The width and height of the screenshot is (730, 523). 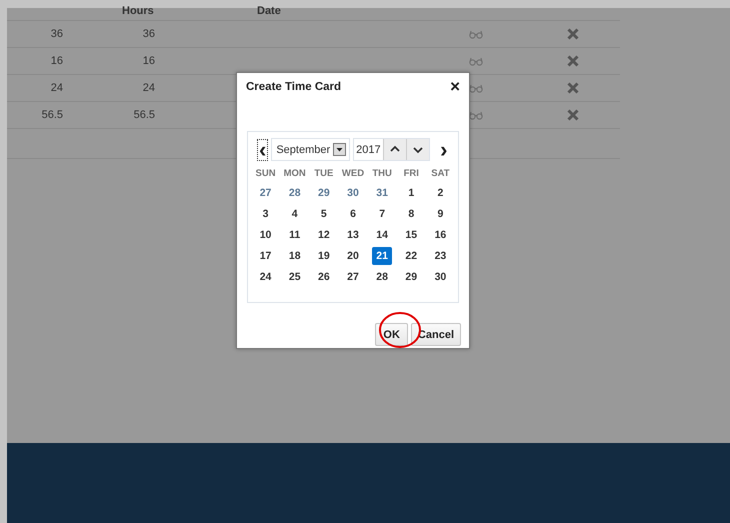 What do you see at coordinates (353, 174) in the screenshot?
I see `weekday-label: WED` at bounding box center [353, 174].